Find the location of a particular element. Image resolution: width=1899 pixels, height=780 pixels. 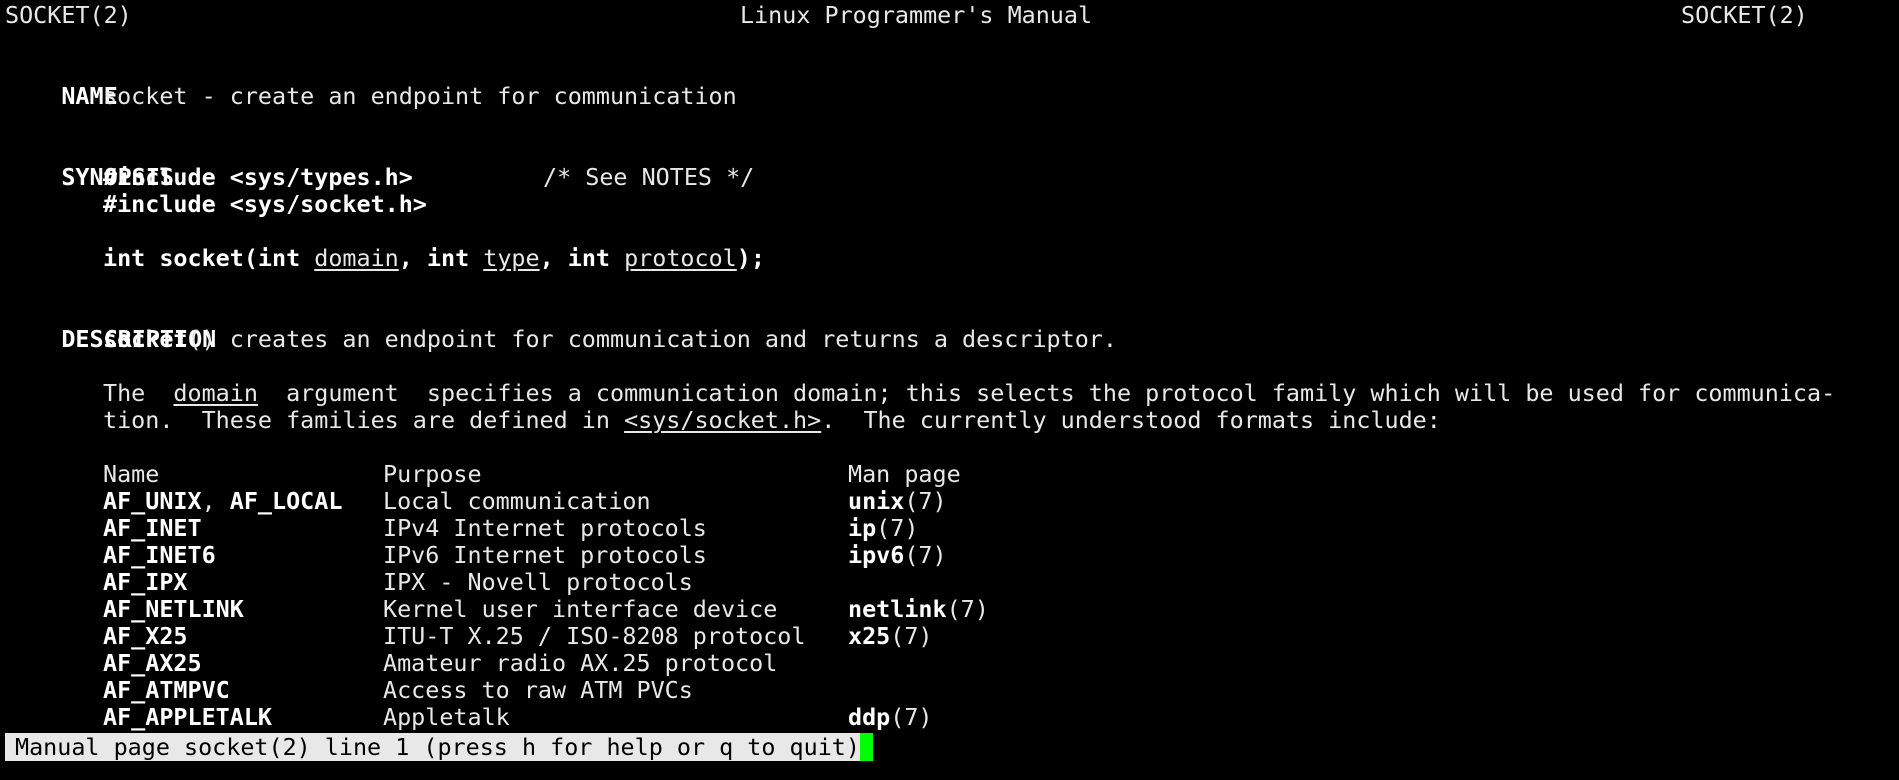

family-purpose: Local communication is located at coordinates (517, 501).